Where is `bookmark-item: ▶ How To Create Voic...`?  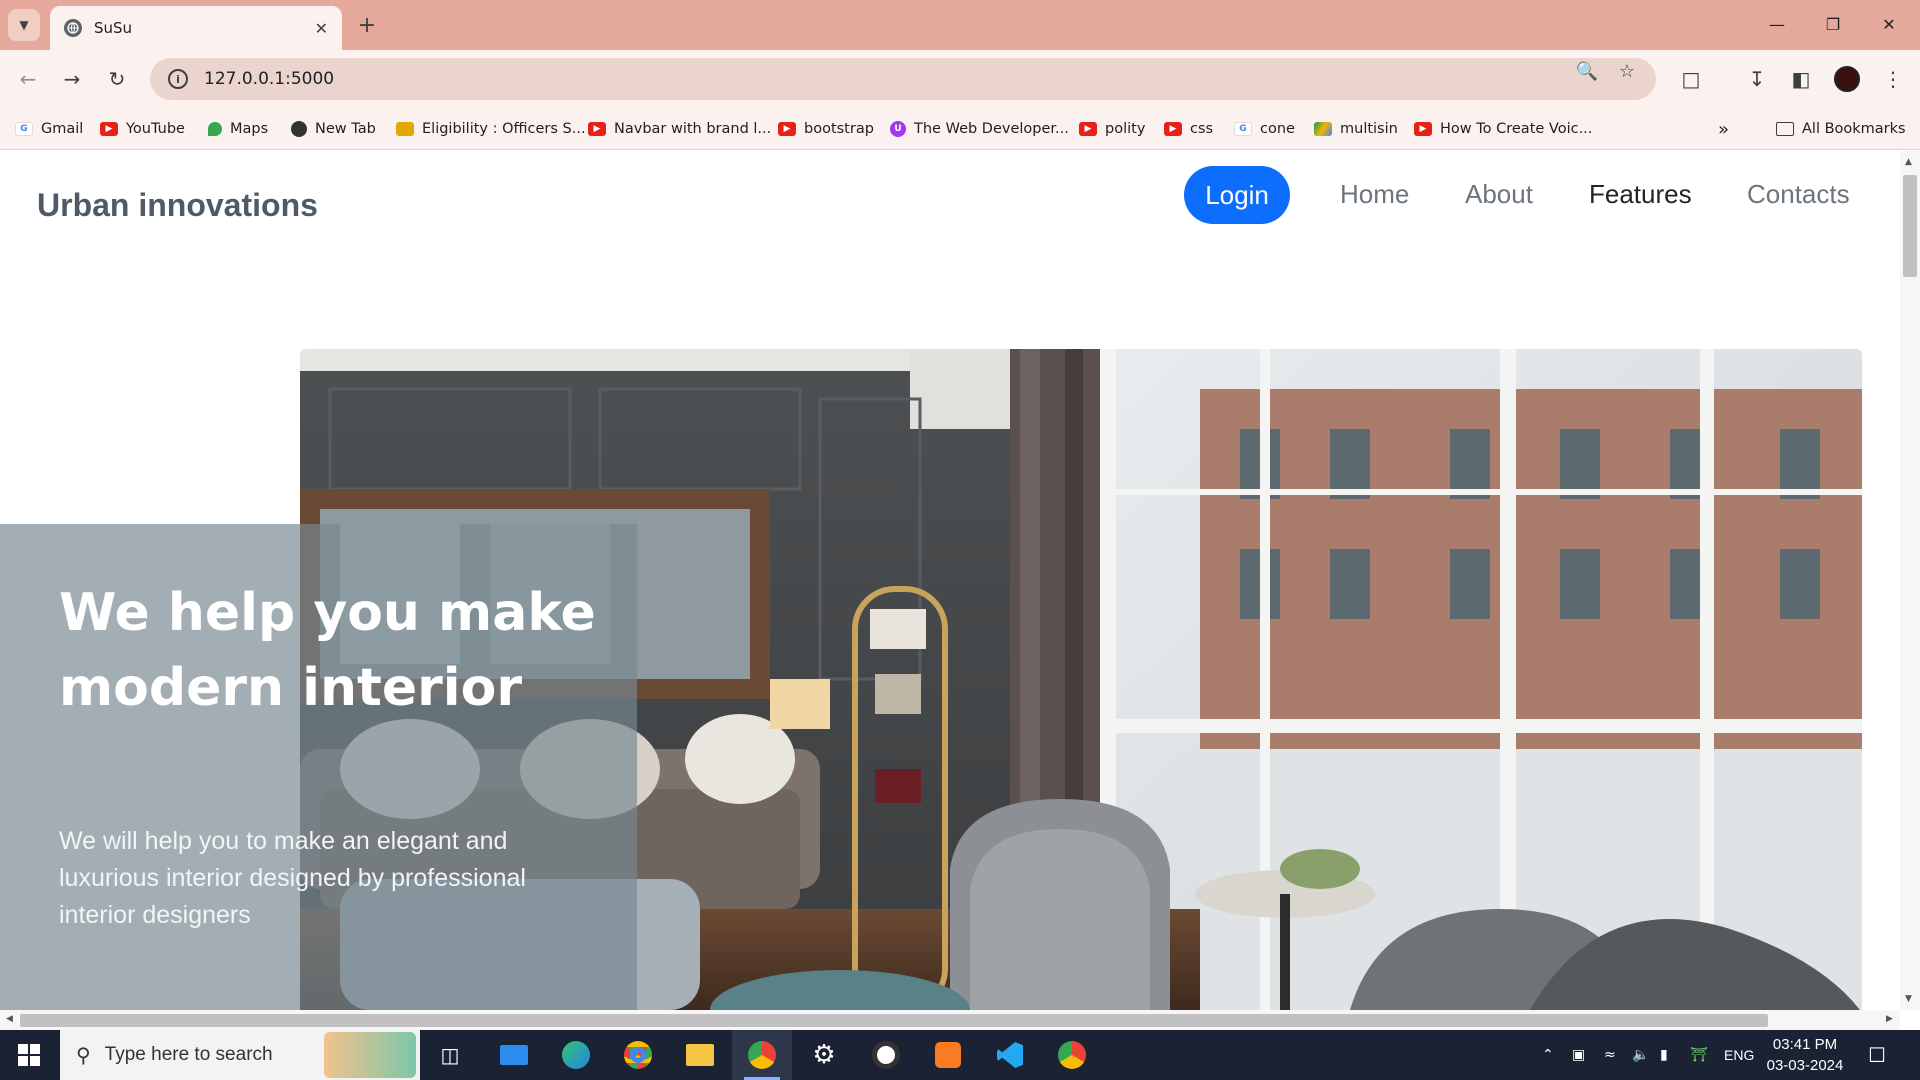
bookmark-item: ▶ How To Create Voic... is located at coordinates (1503, 129).